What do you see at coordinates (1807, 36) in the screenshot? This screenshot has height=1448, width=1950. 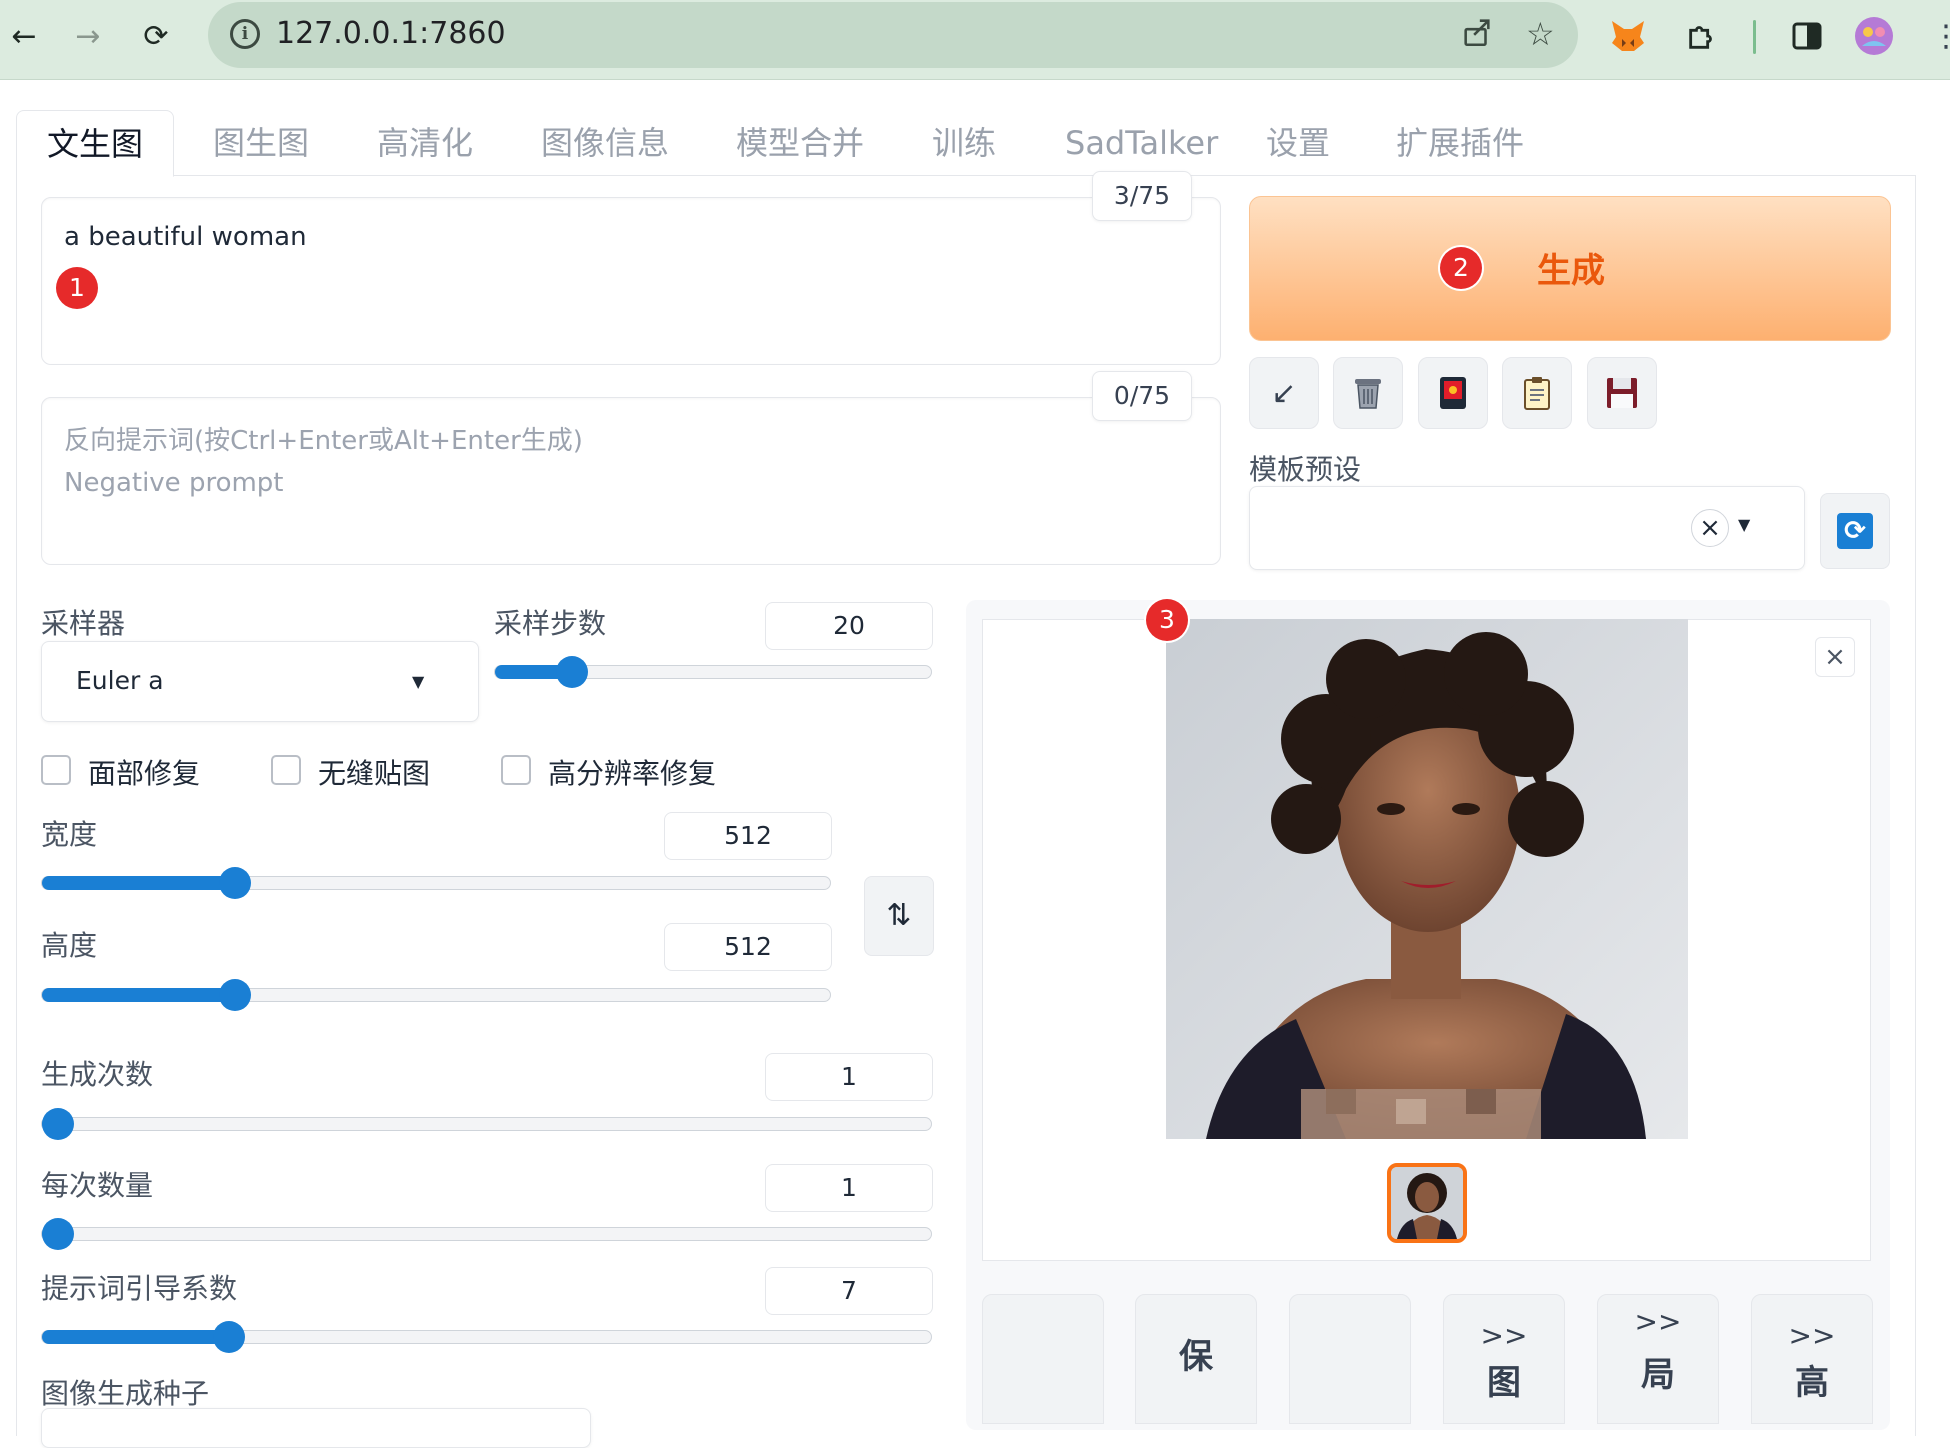 I see `side-panel-icon` at bounding box center [1807, 36].